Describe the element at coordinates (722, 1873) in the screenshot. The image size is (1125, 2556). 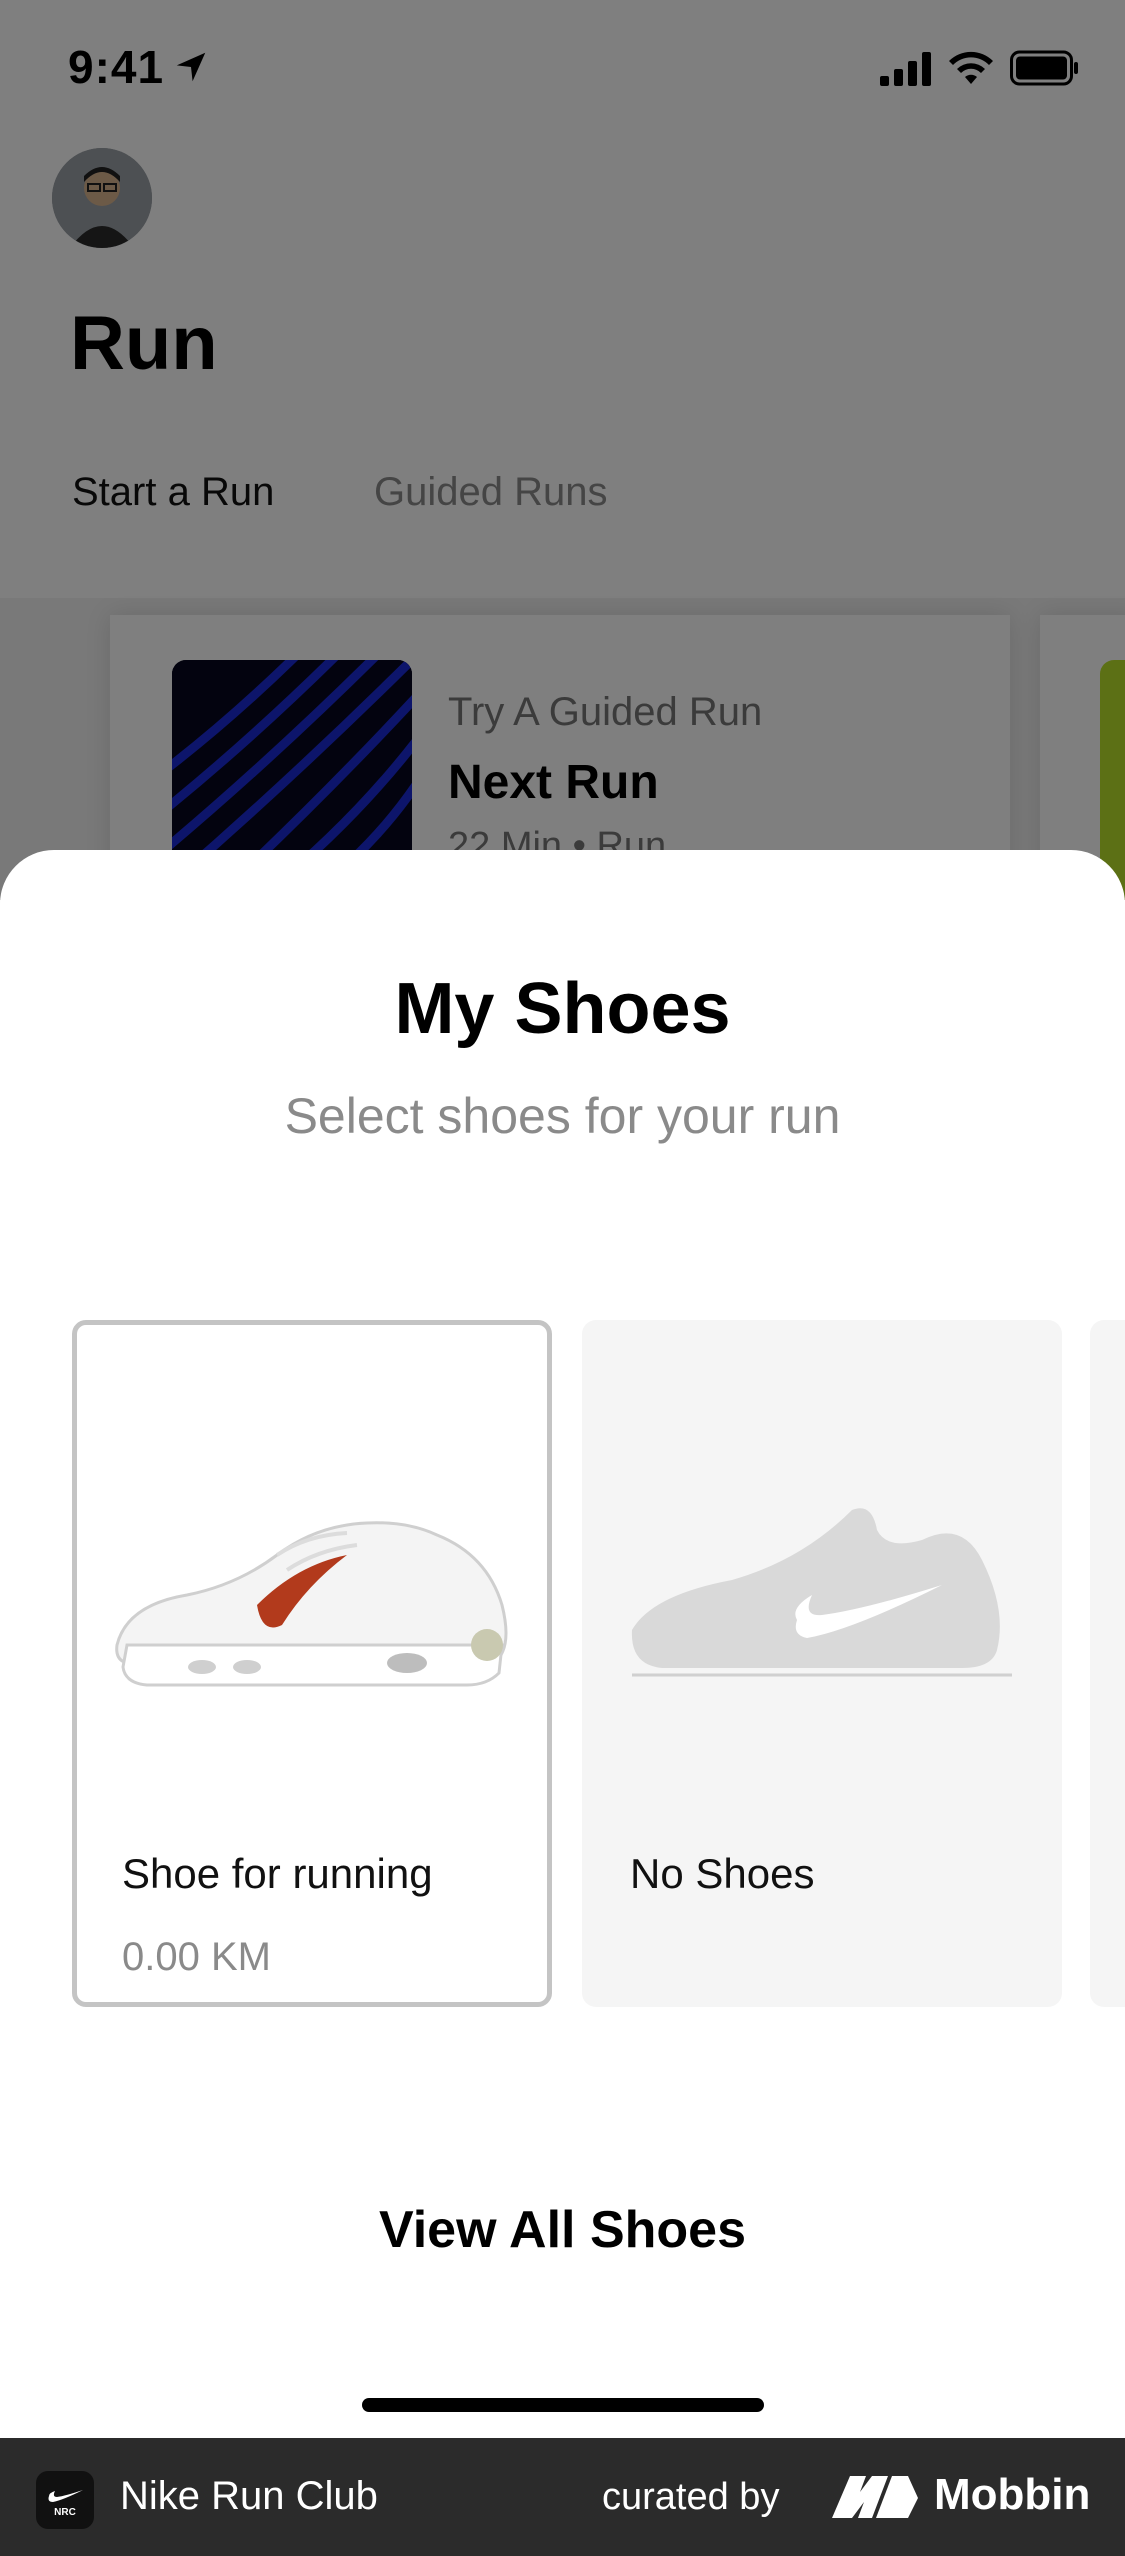
I see `no-shoes-label: No Shoes` at that location.